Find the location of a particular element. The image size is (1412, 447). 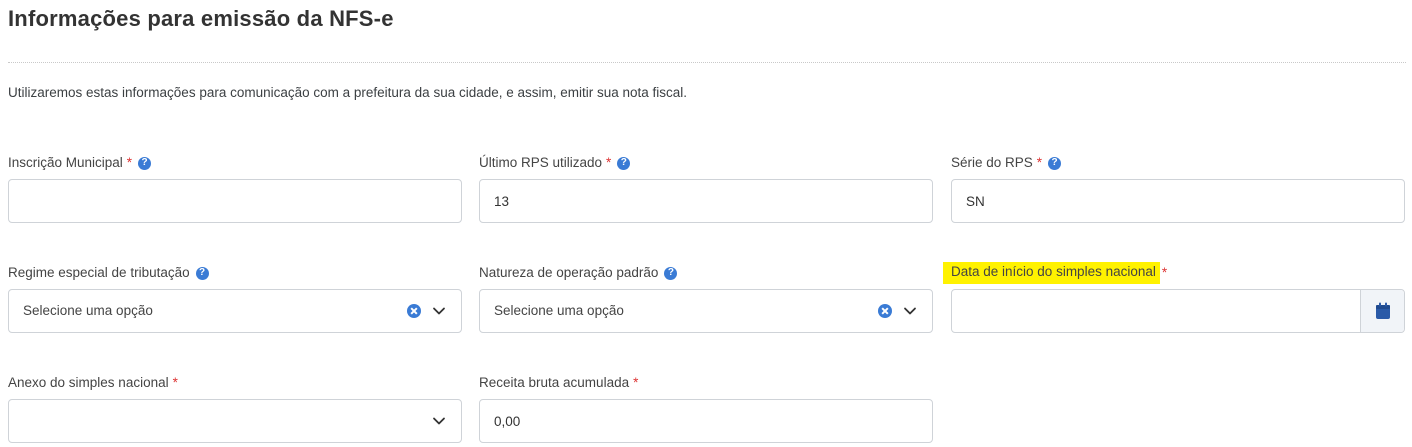

ultimo-rps-box is located at coordinates (706, 201).